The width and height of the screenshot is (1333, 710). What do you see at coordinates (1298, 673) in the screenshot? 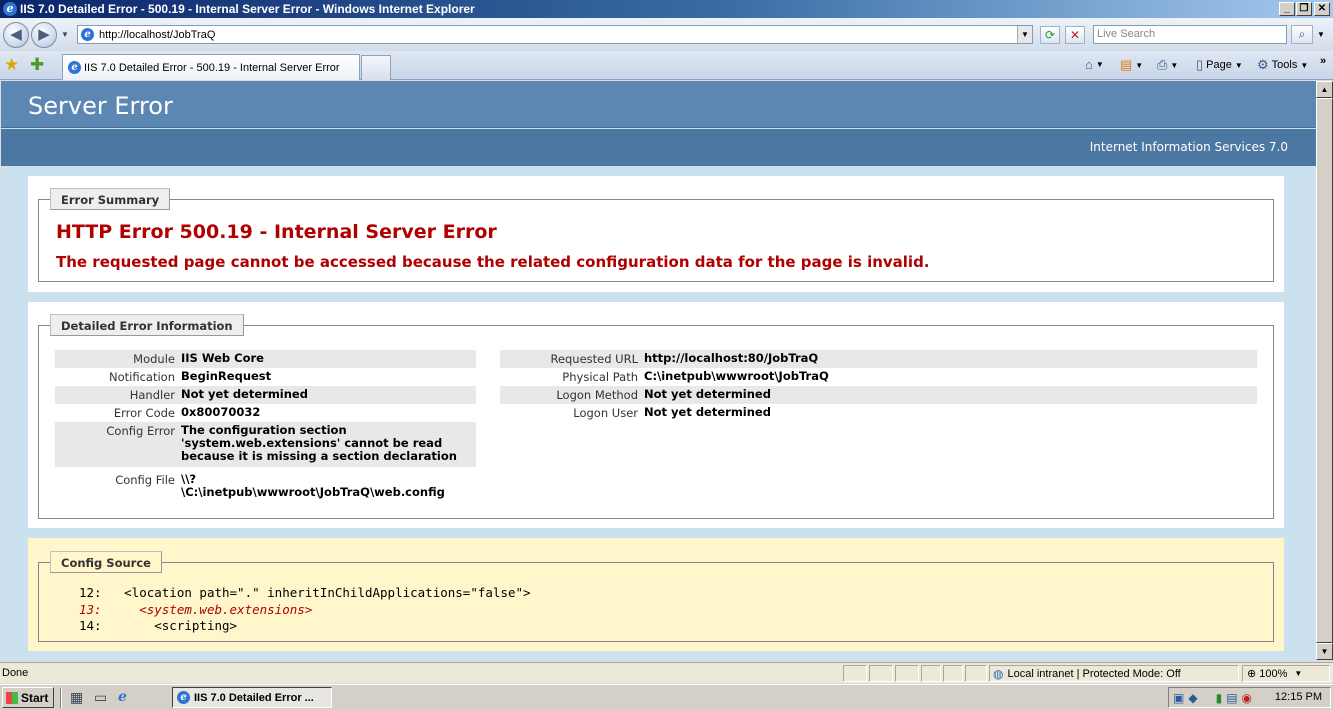
I see `zoom-dropdown: ▼` at bounding box center [1298, 673].